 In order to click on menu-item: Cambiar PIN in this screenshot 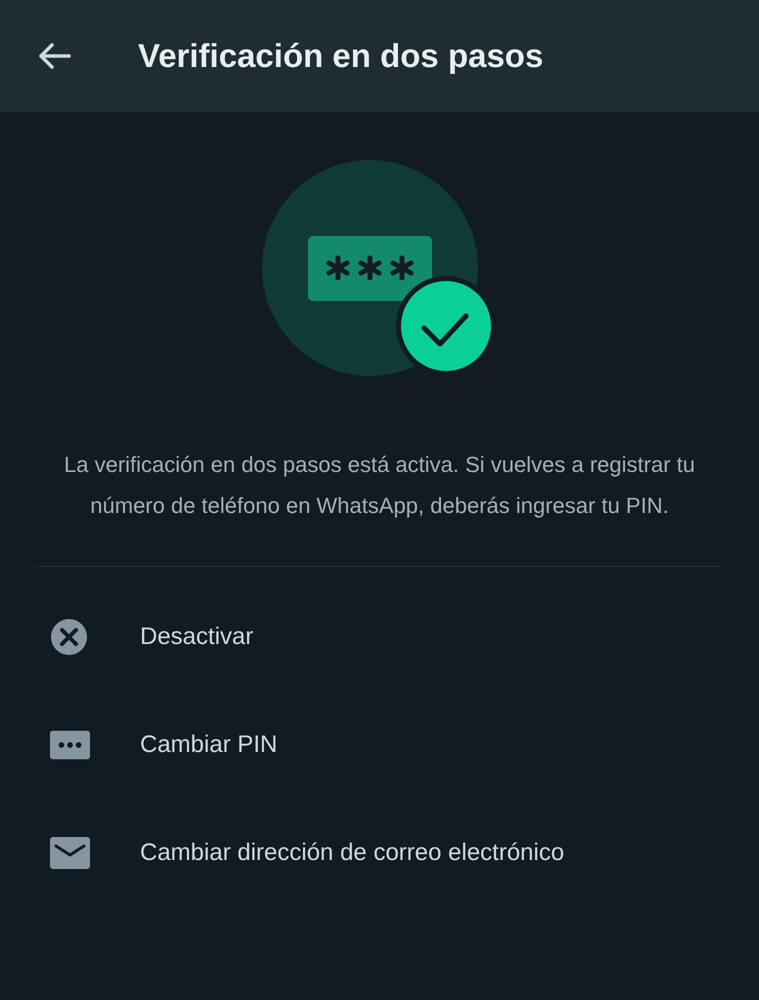, I will do `click(209, 745)`.